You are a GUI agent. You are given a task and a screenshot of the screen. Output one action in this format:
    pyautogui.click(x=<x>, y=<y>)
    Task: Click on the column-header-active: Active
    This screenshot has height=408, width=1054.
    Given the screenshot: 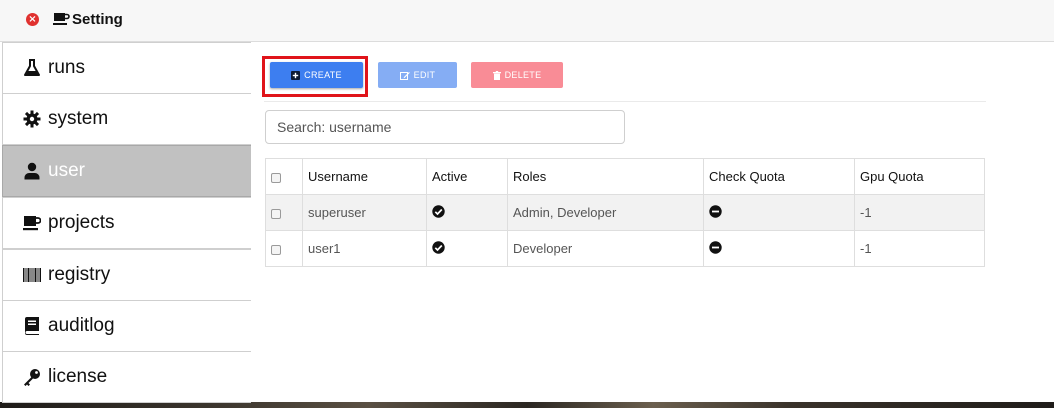 What is the action you would take?
    pyautogui.click(x=467, y=176)
    